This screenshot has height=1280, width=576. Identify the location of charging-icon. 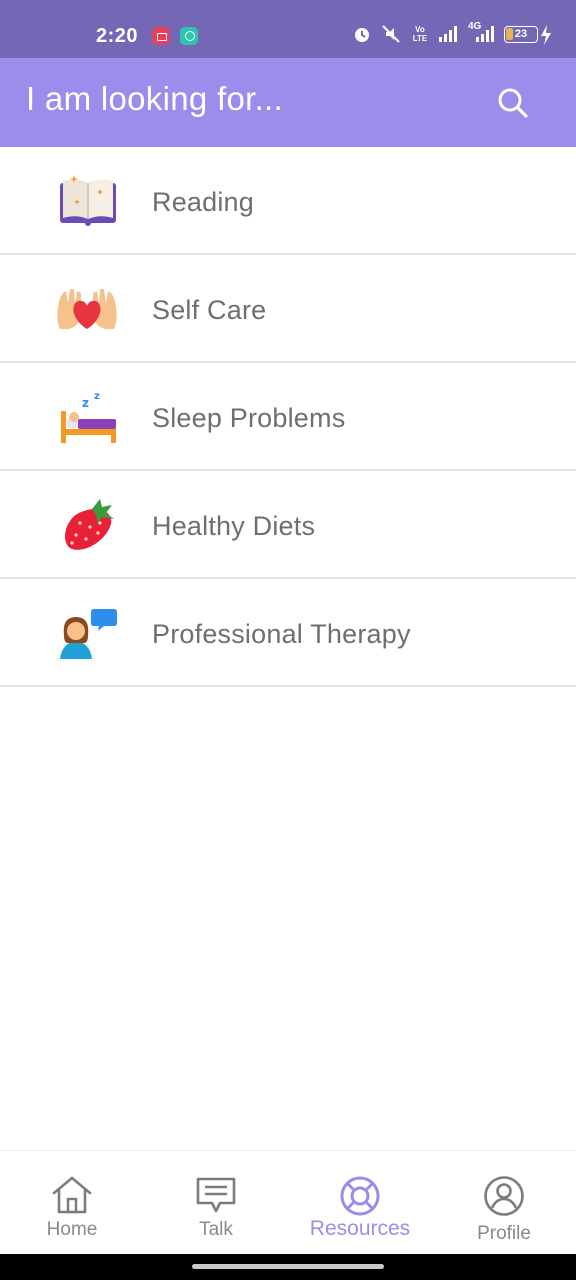
(546, 35).